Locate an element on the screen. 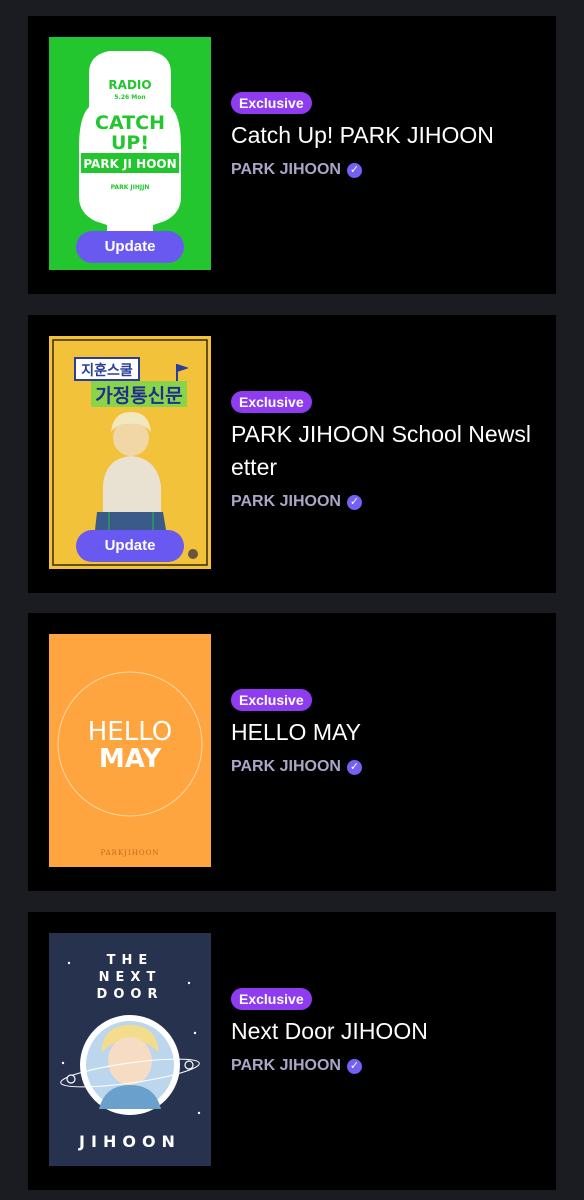 This screenshot has height=1200, width=584. cover-art: THE NEXT DOOR JIHOON is located at coordinates (130, 1052).